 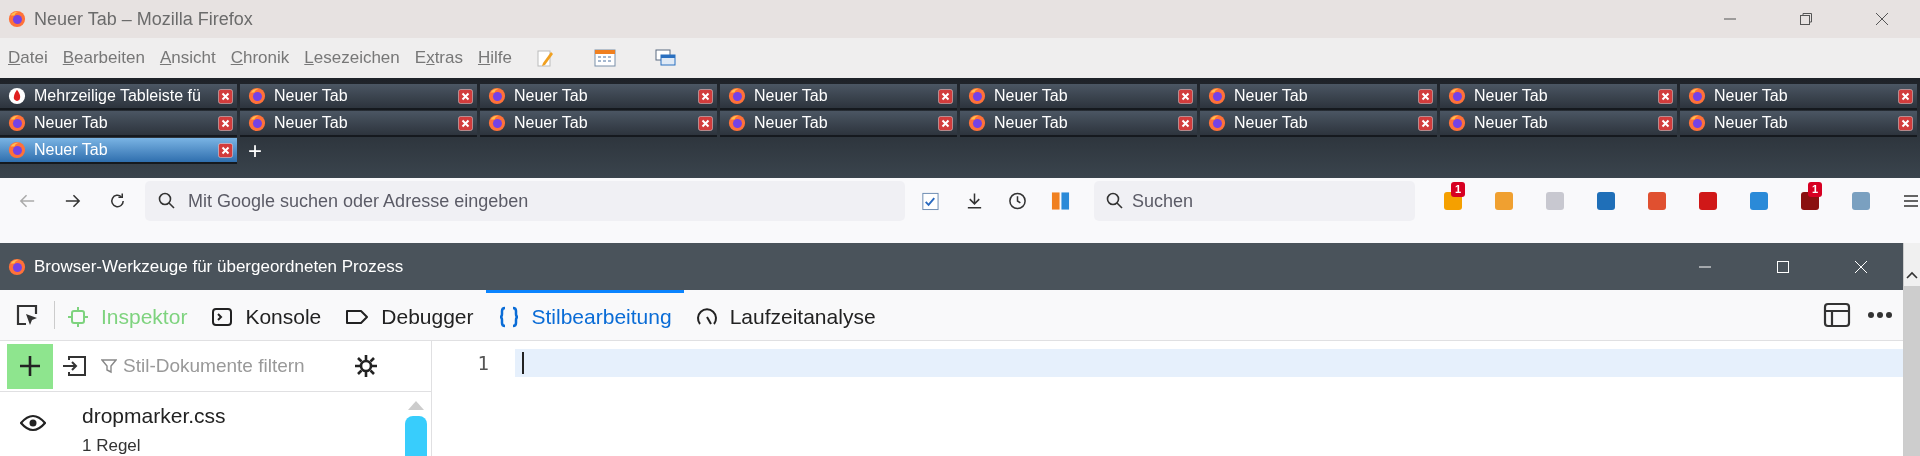 What do you see at coordinates (33, 423) in the screenshot?
I see `eye-icon` at bounding box center [33, 423].